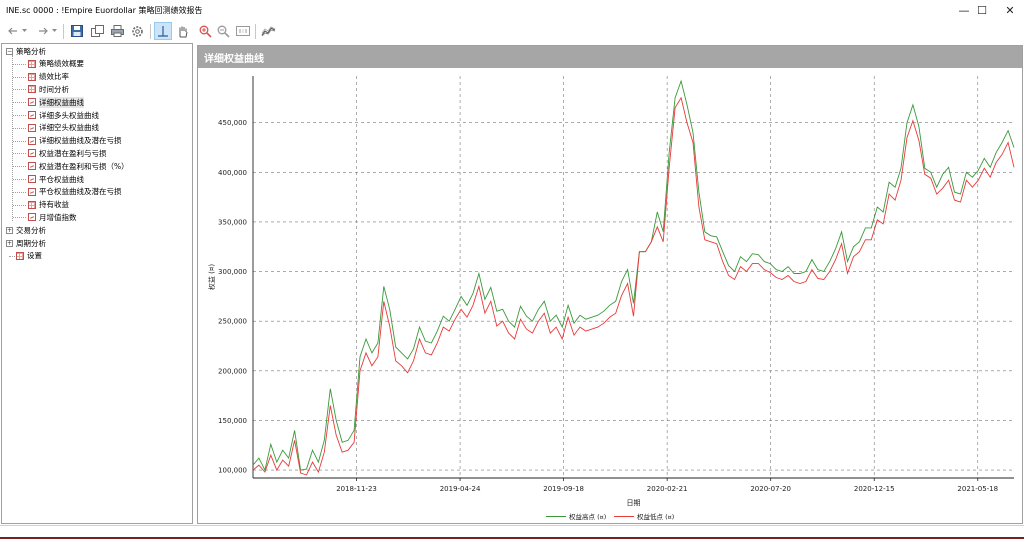  I want to click on y-tick-label: 100,000, so click(232, 471).